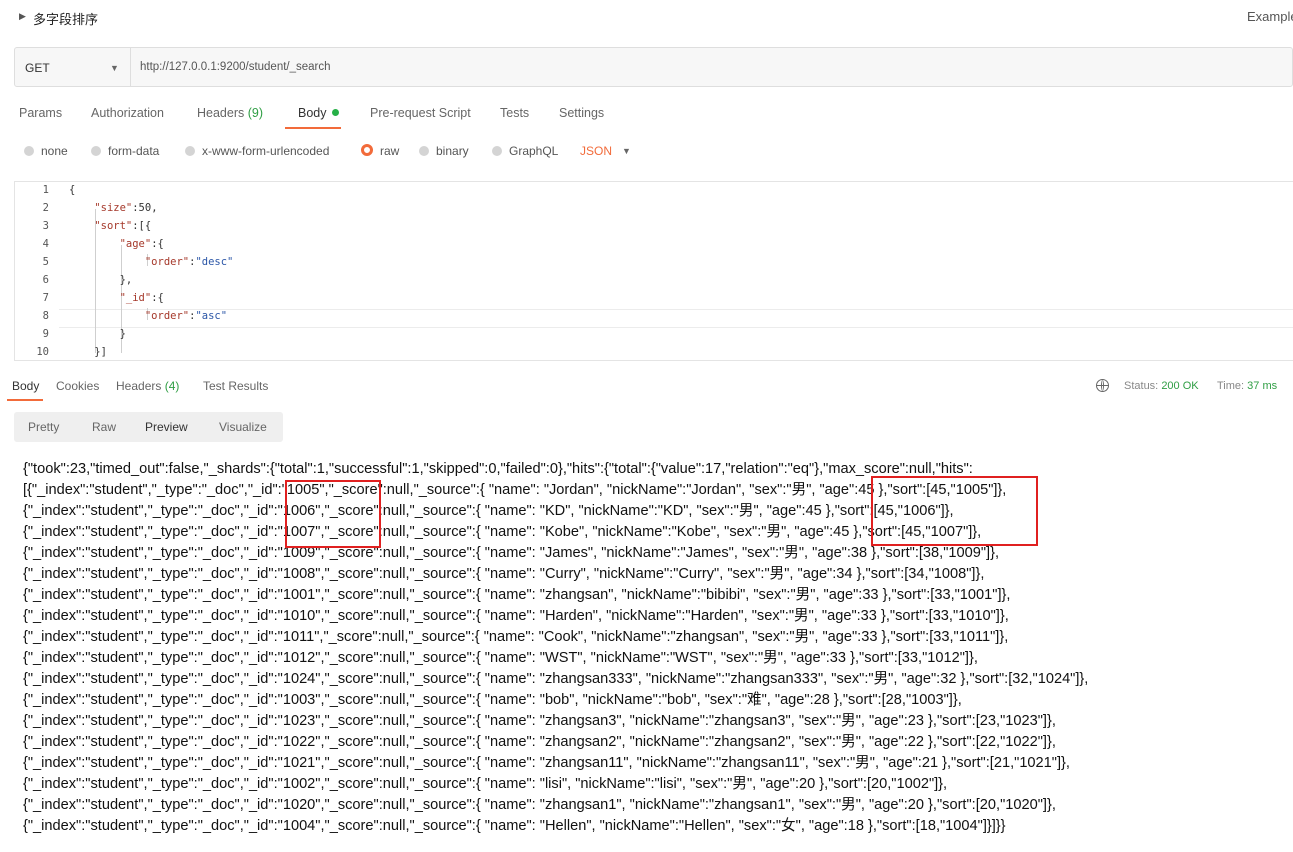 This screenshot has width=1293, height=852. Describe the element at coordinates (380, 151) in the screenshot. I see `option-raw: raw` at that location.